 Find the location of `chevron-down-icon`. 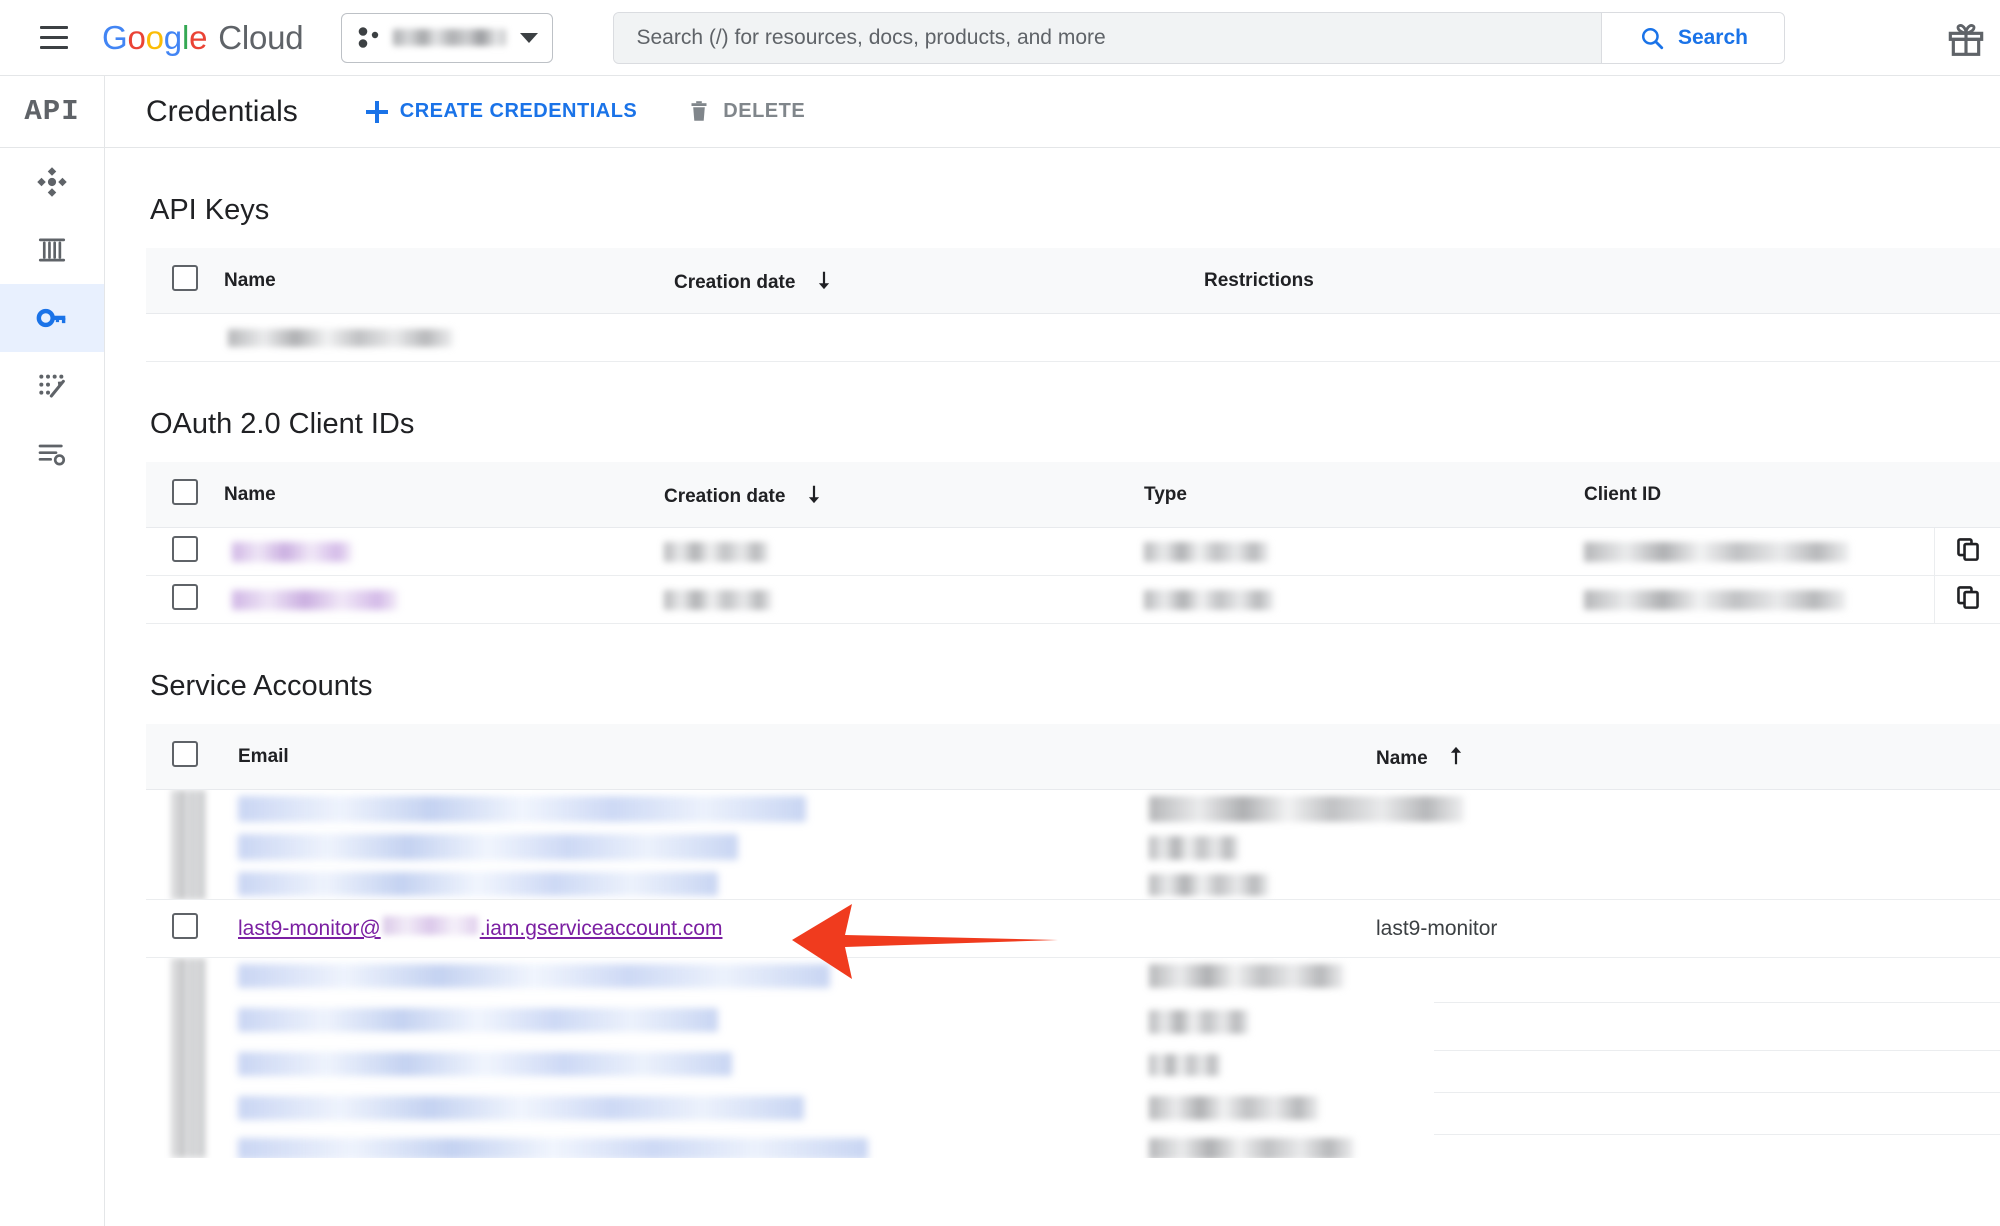

chevron-down-icon is located at coordinates (529, 37).